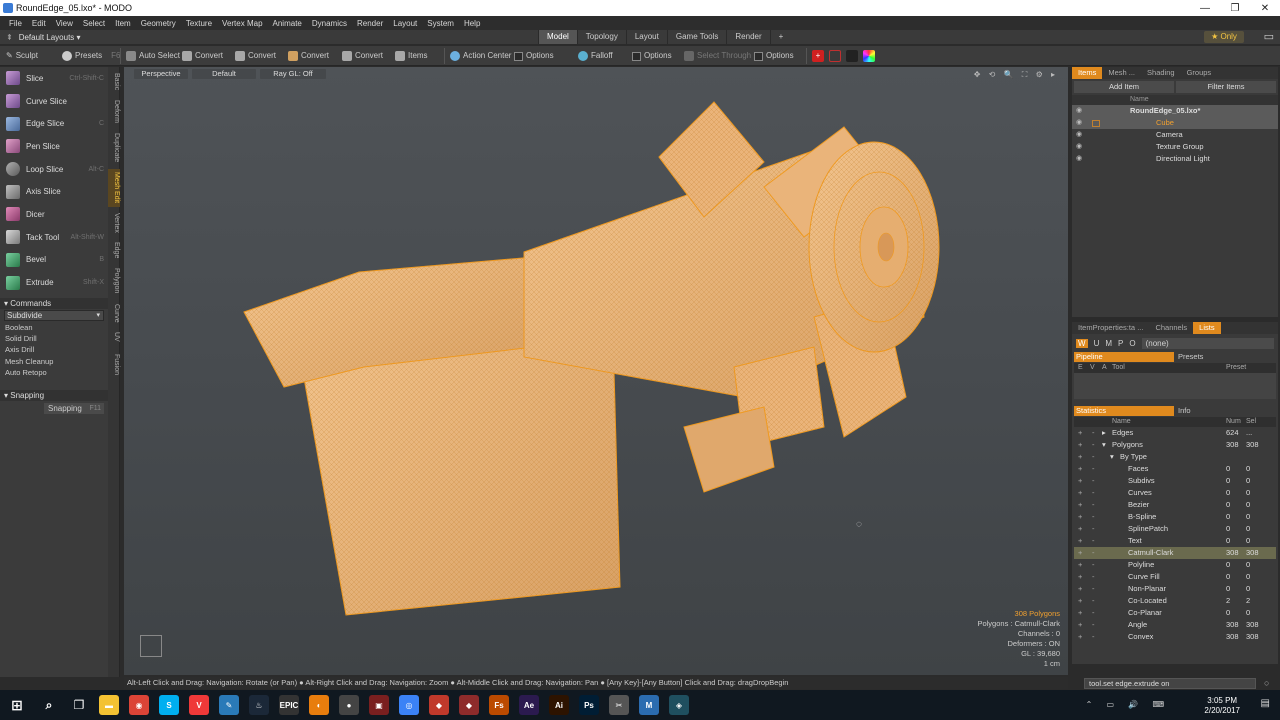 The width and height of the screenshot is (1280, 720). What do you see at coordinates (619, 705) in the screenshot?
I see `tools-icon: ✂` at bounding box center [619, 705].